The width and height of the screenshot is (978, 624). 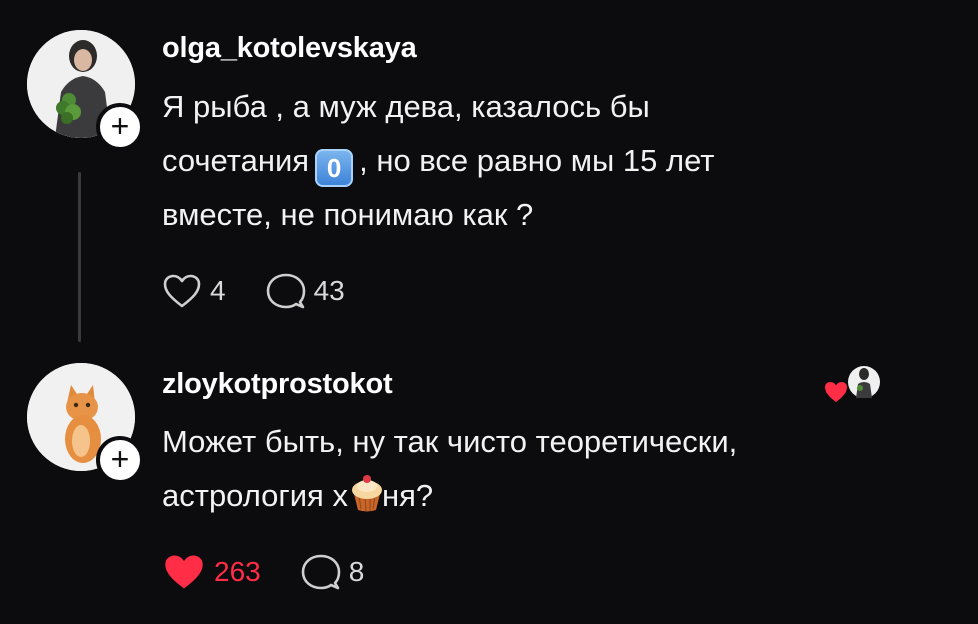 I want to click on comment-button-zloykot: 8, so click(x=333, y=572).